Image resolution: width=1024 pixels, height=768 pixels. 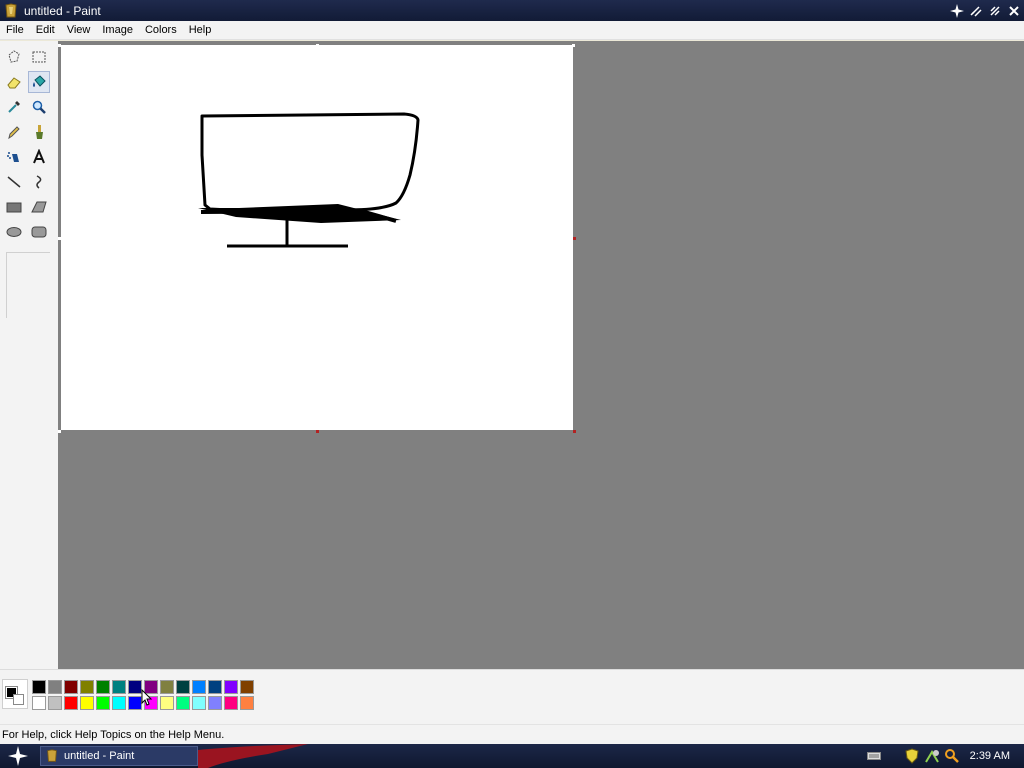 I want to click on magnifier-icon, so click(x=39, y=107).